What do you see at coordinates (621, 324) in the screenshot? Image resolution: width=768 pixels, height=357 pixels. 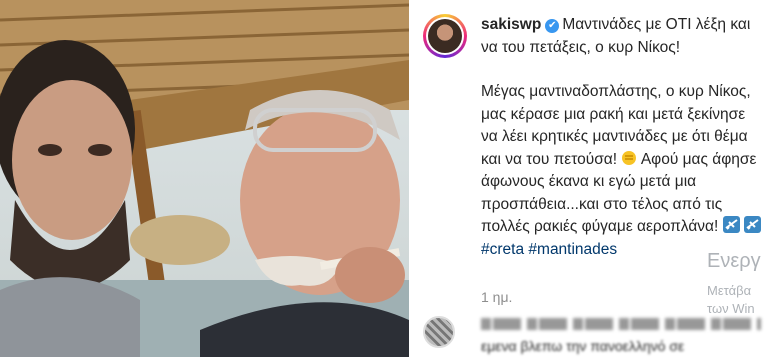 I see `comment-redacted` at bounding box center [621, 324].